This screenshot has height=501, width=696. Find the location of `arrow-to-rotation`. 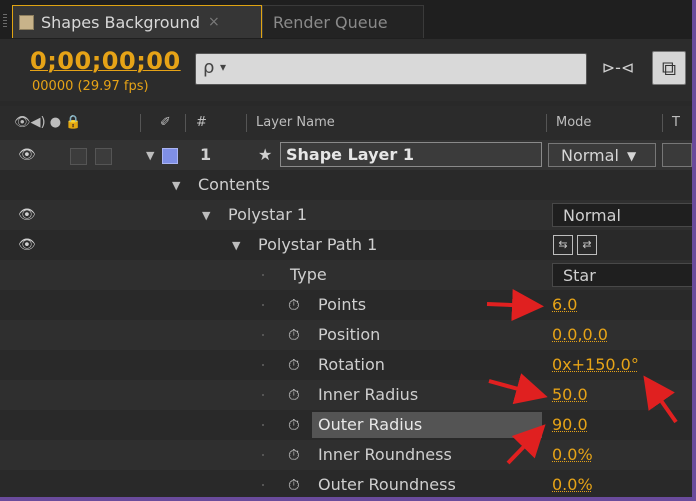

arrow-to-rotation is located at coordinates (660, 399).